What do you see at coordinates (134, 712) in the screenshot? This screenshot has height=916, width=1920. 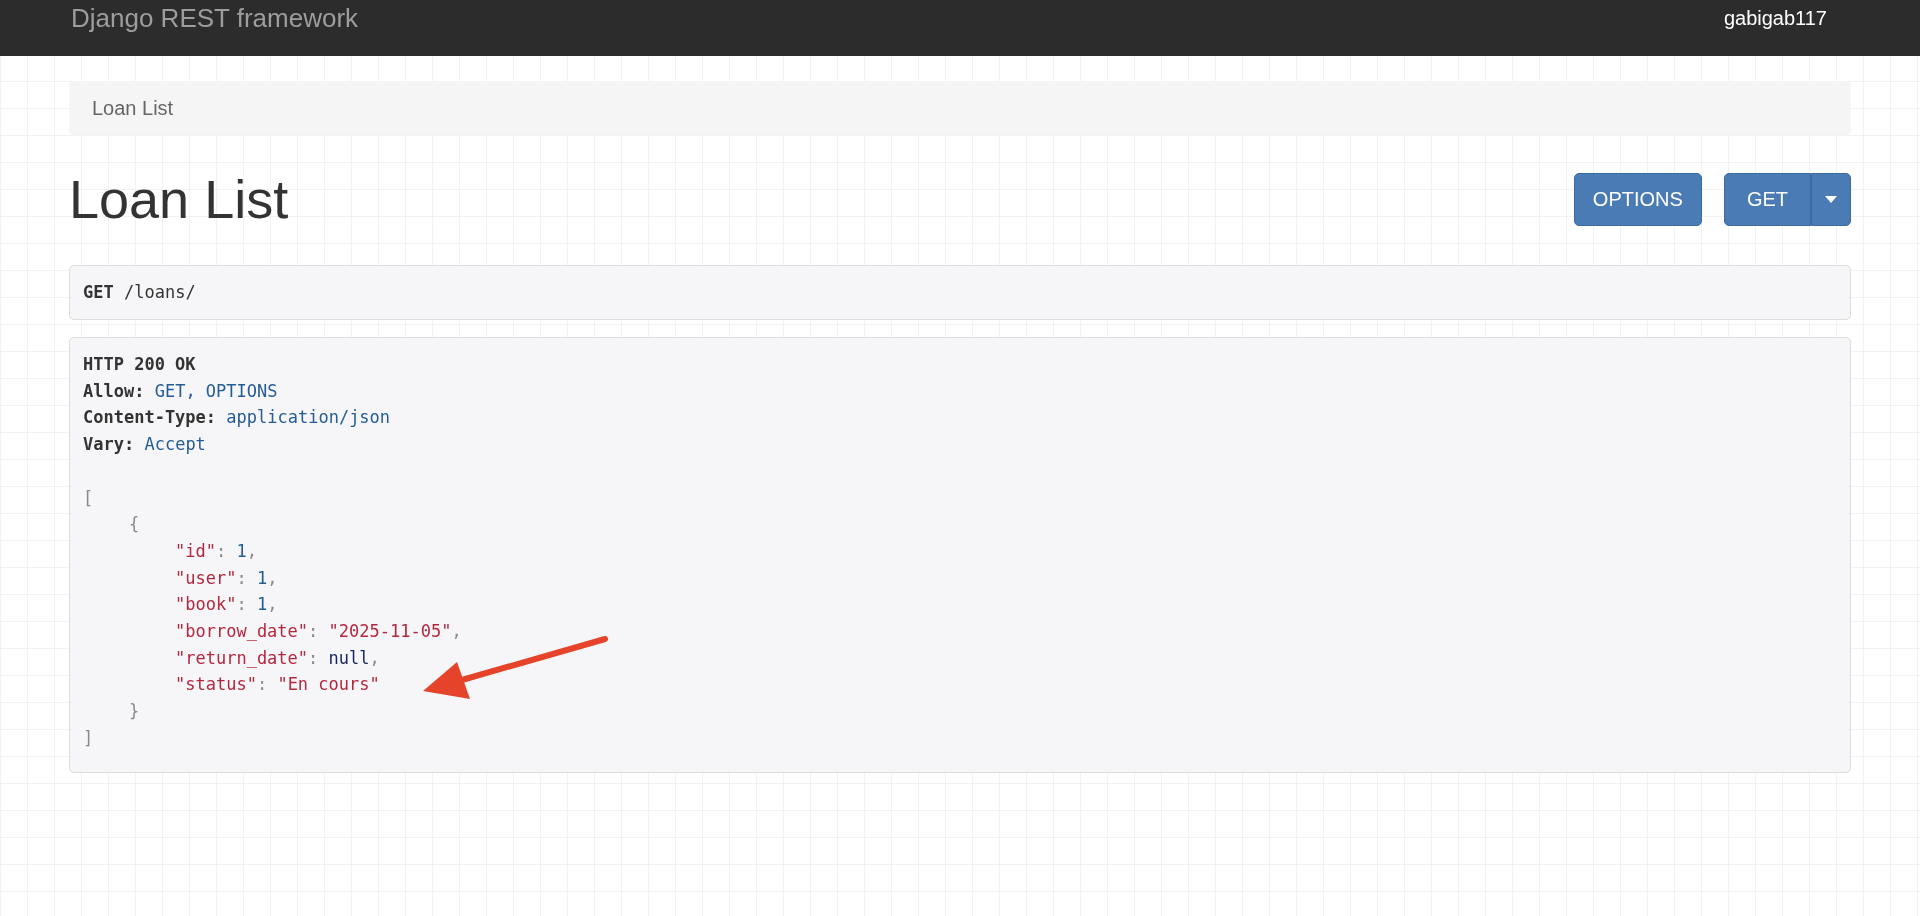 I see `json-brace: }` at bounding box center [134, 712].